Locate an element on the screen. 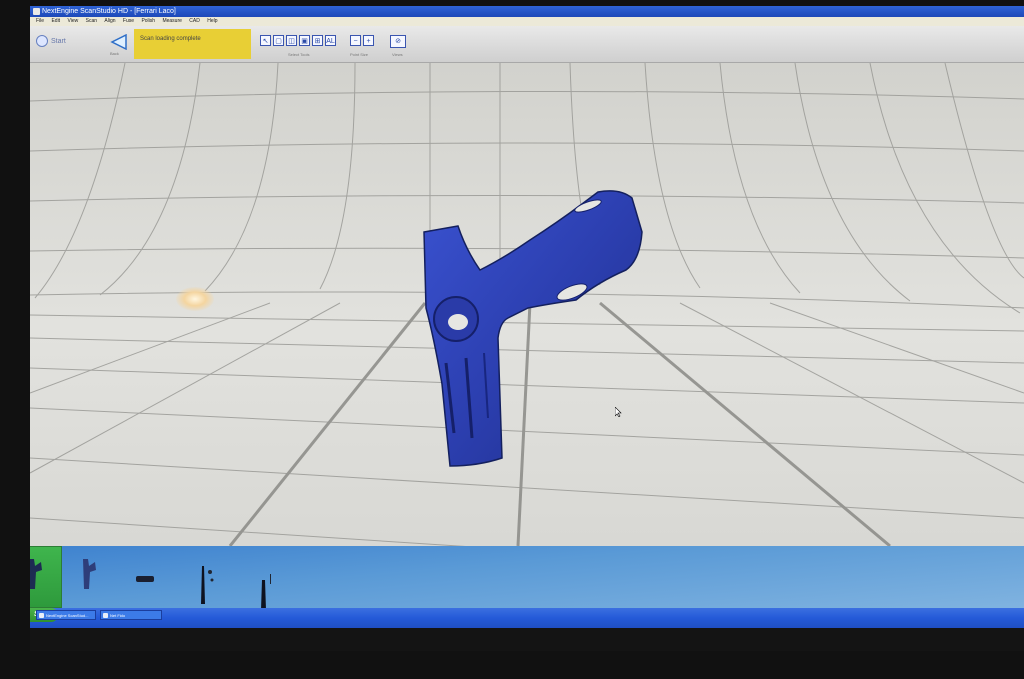  select-rect-button: ▢ is located at coordinates (278, 40).